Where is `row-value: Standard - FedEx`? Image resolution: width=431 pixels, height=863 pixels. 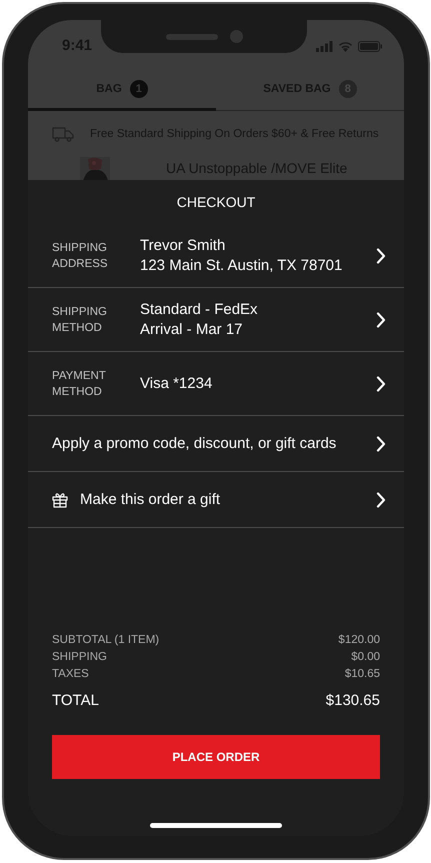 row-value: Standard - FedEx is located at coordinates (199, 310).